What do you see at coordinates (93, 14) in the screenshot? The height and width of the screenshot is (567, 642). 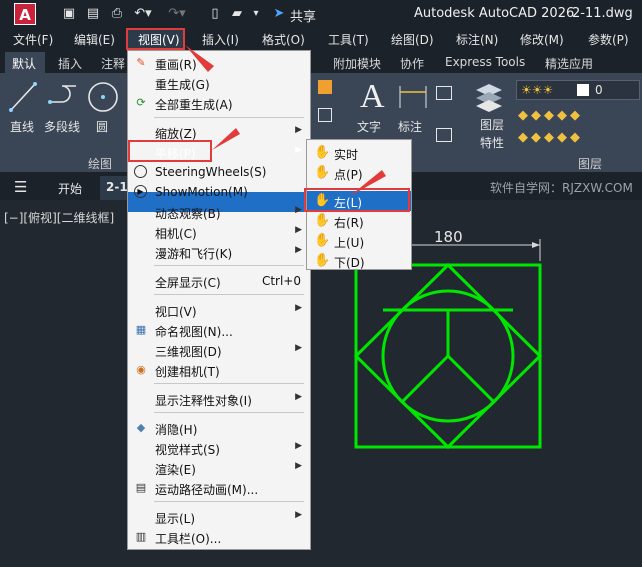 I see `save-as-icon: ▤` at bounding box center [93, 14].